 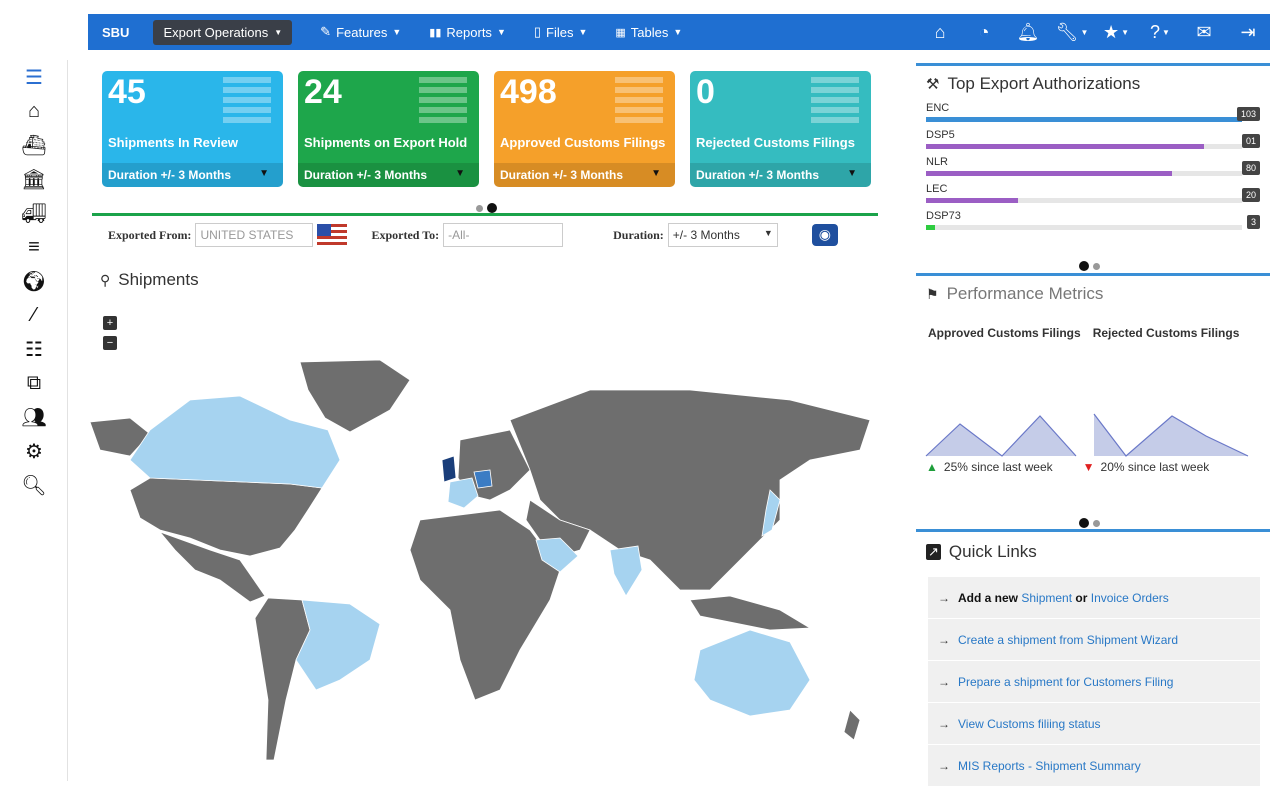 What do you see at coordinates (1093, 223) in the screenshot?
I see `authorization-row: DSP73 3` at bounding box center [1093, 223].